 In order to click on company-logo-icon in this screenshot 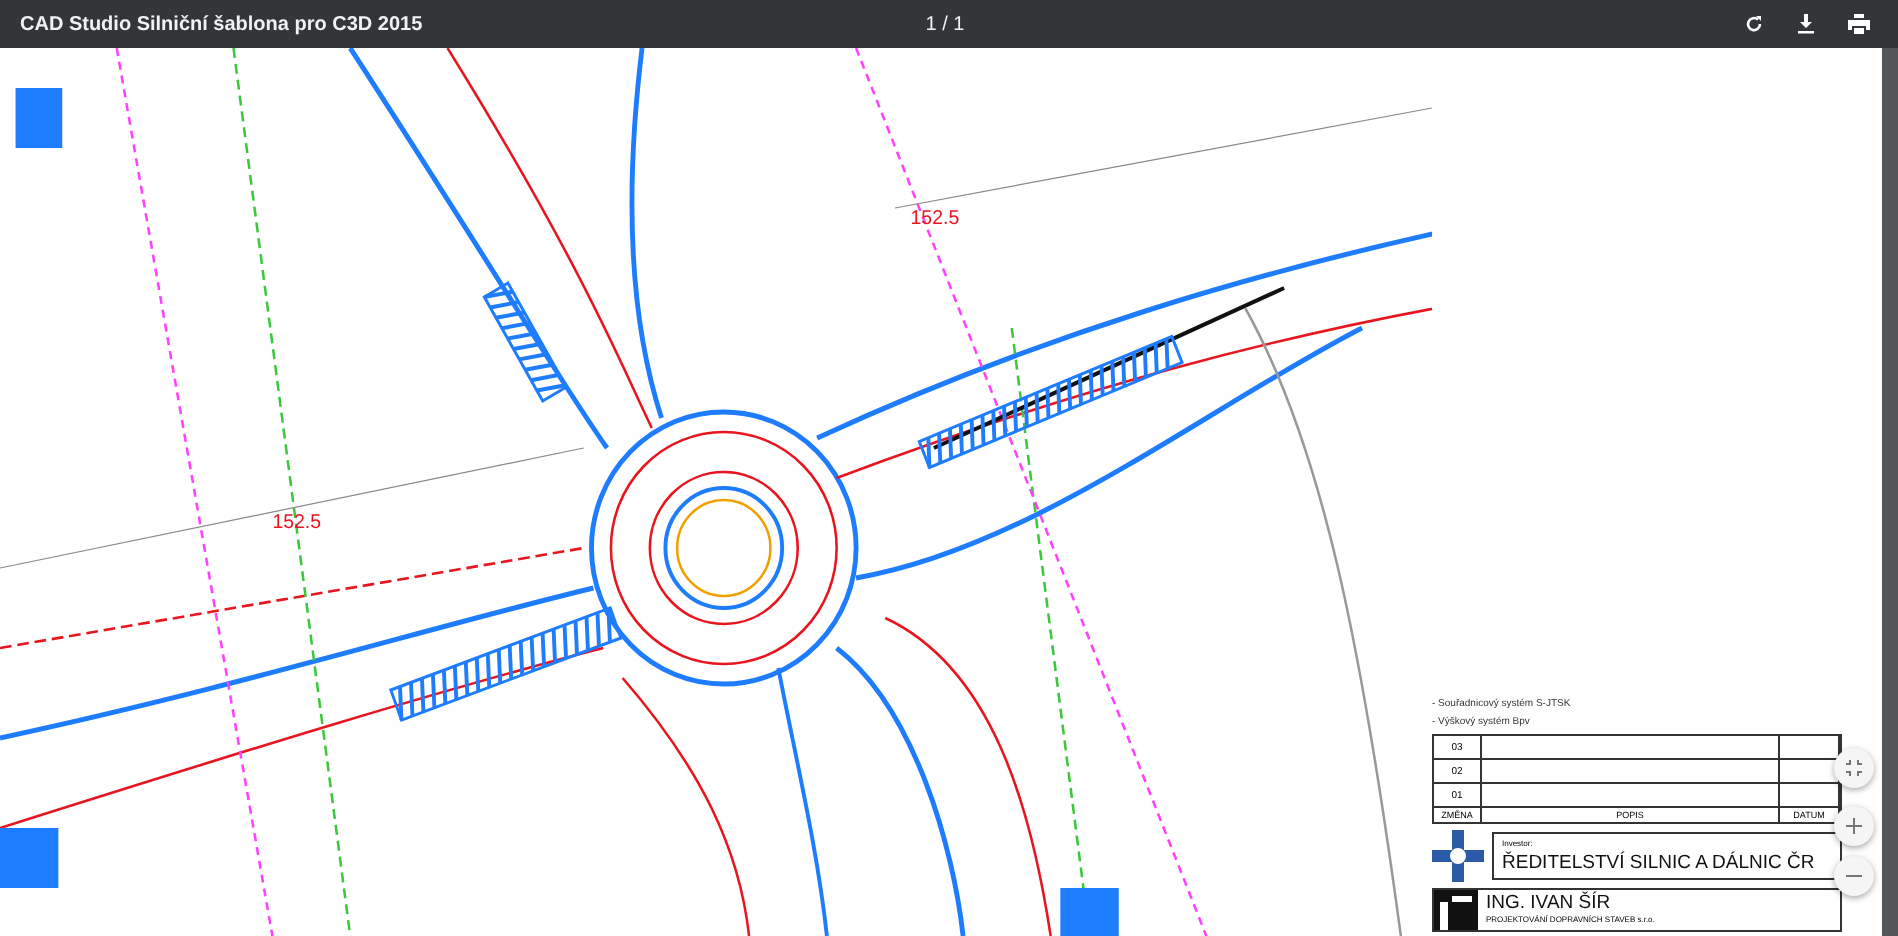, I will do `click(1456, 910)`.